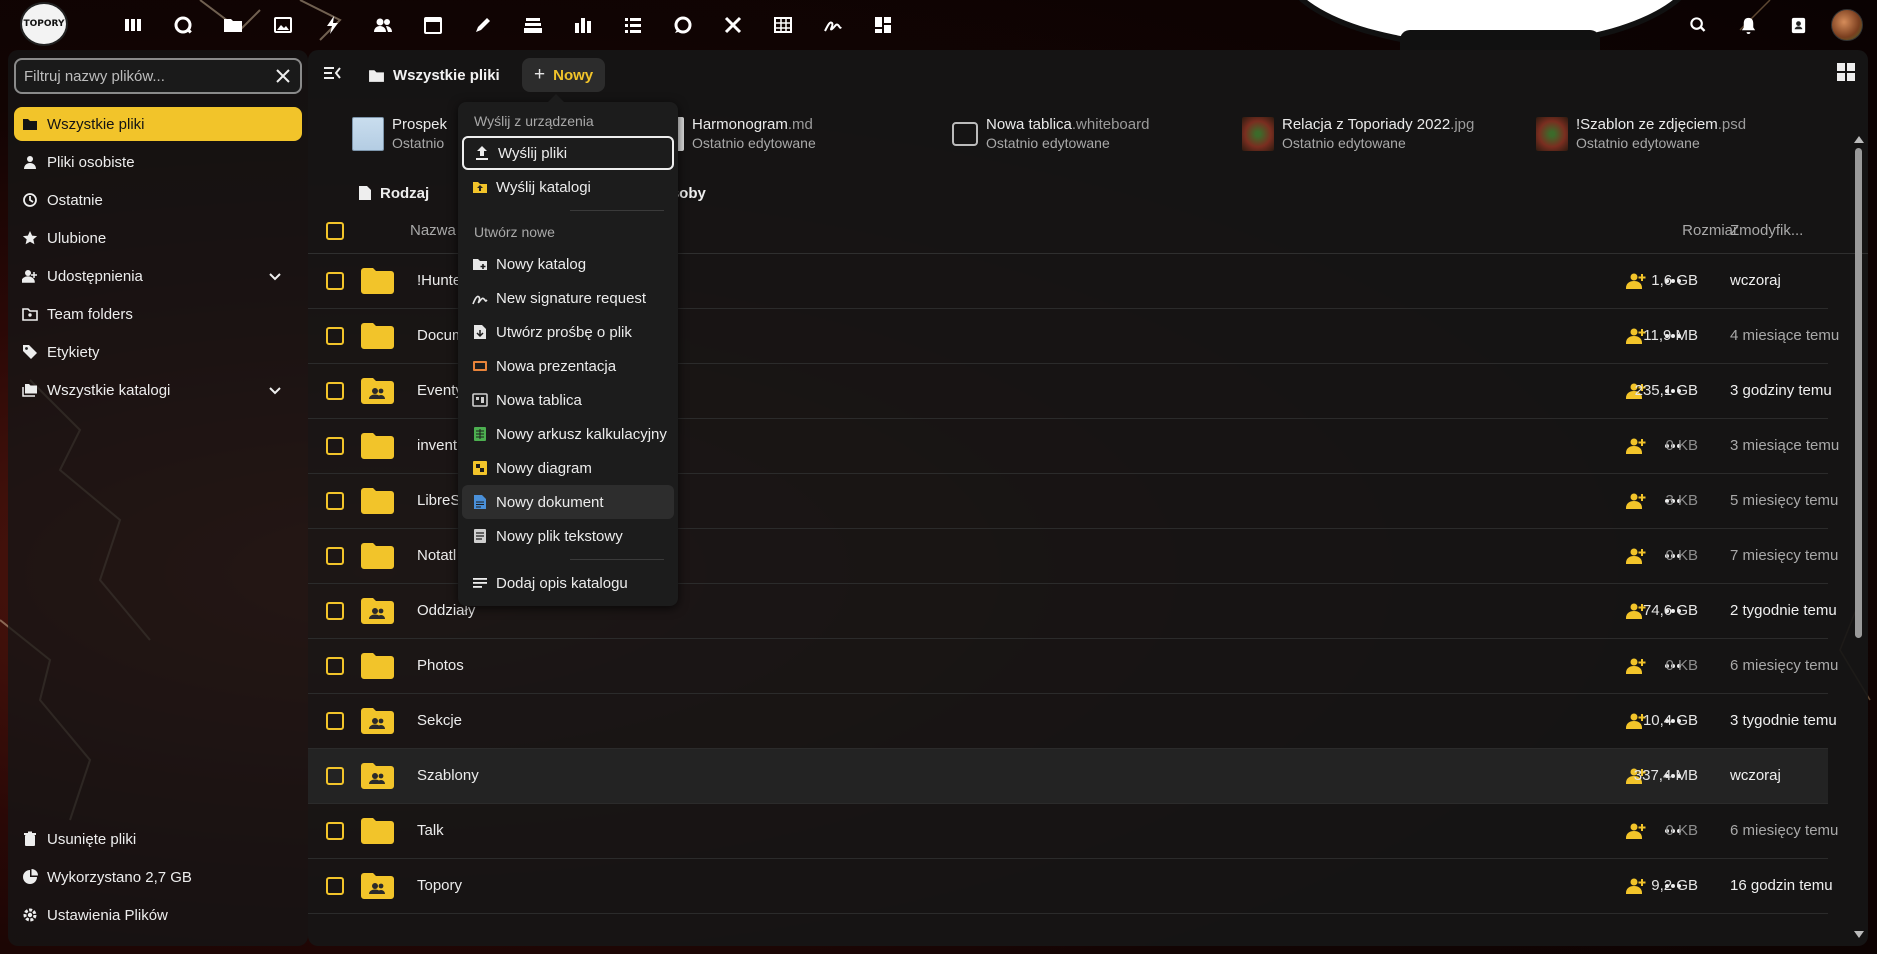 This screenshot has width=1877, height=954. What do you see at coordinates (448, 775) in the screenshot?
I see `file-name: Szablony` at bounding box center [448, 775].